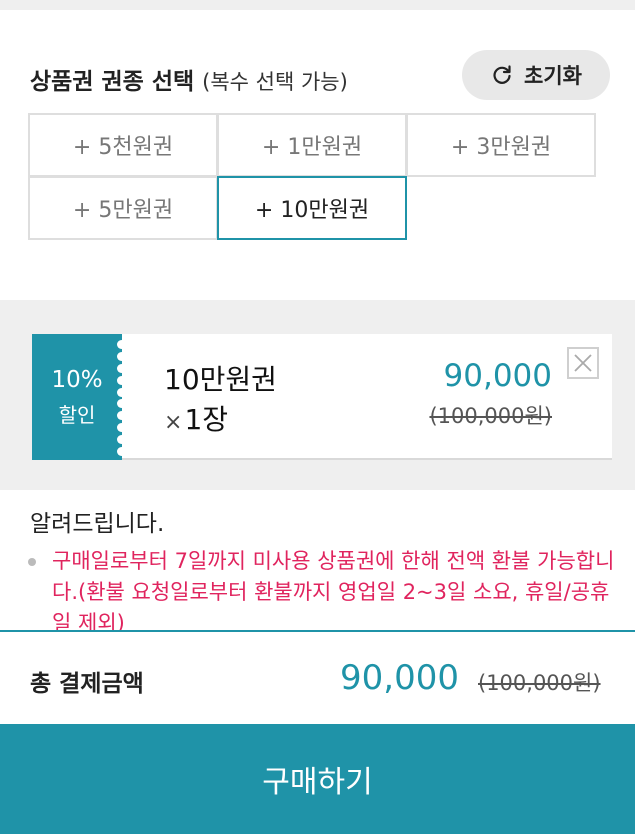  I want to click on discount-percent: 10%, so click(77, 379).